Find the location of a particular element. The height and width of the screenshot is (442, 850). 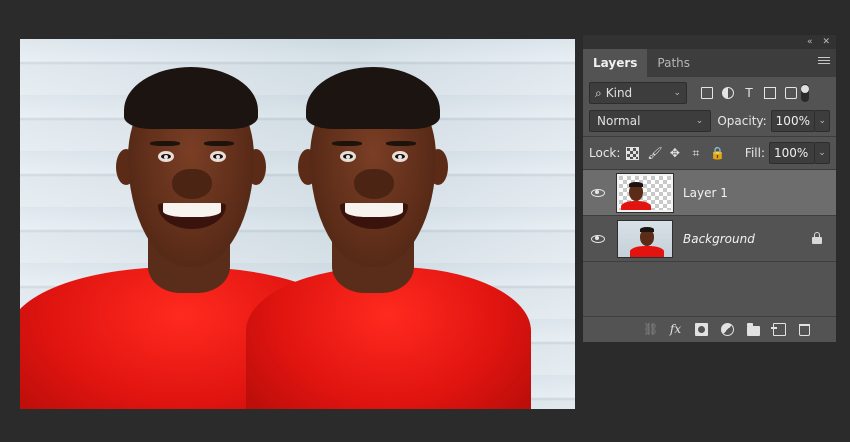

lock-row: Lock: 🖌 ✥ ⌗ 🔒 Fill: 100% ⌄ is located at coordinates (709, 153).